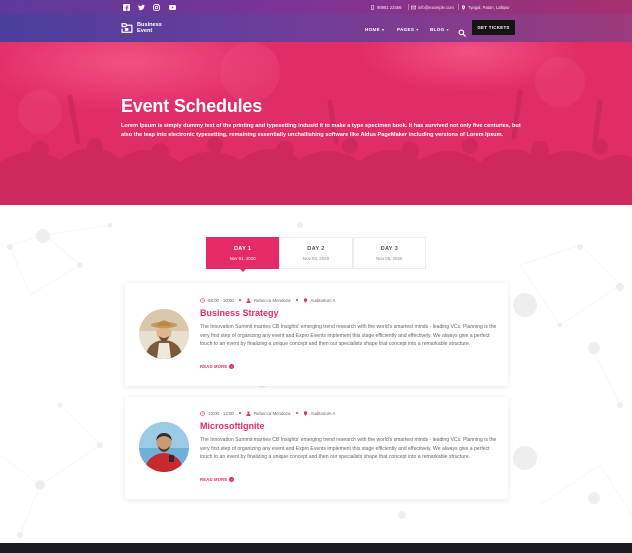 This screenshot has height=553, width=632. What do you see at coordinates (242, 258) in the screenshot?
I see `tab-date: Nov 01, 2020` at bounding box center [242, 258].